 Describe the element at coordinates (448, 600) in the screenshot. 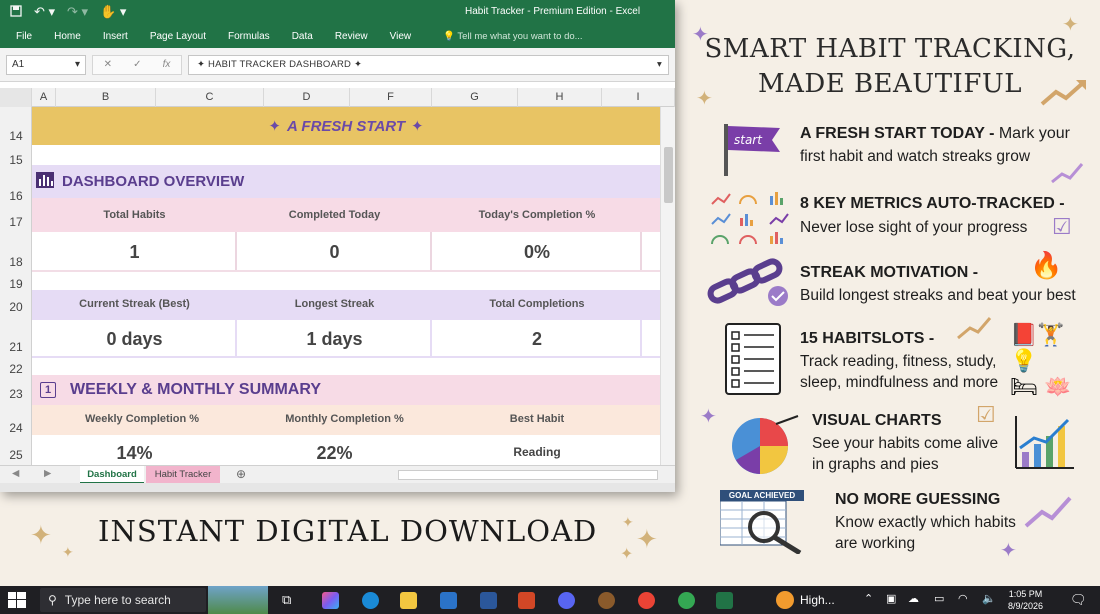

I see `mail-icon` at that location.